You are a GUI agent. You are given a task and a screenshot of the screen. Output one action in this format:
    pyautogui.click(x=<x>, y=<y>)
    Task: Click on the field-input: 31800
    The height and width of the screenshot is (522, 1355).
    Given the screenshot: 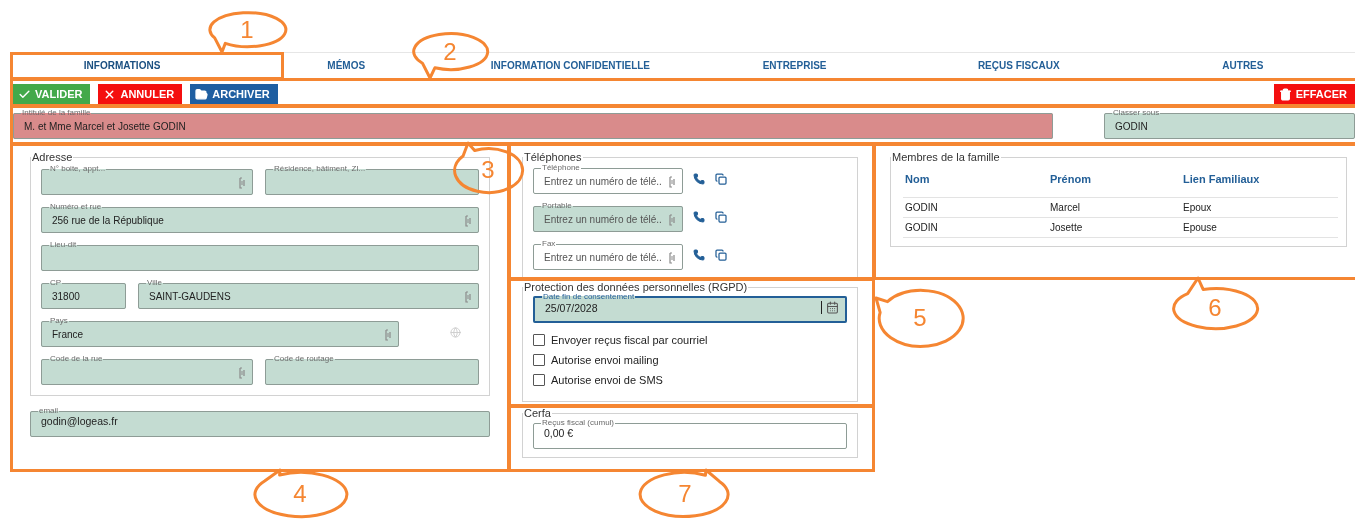 What is the action you would take?
    pyautogui.click(x=85, y=296)
    